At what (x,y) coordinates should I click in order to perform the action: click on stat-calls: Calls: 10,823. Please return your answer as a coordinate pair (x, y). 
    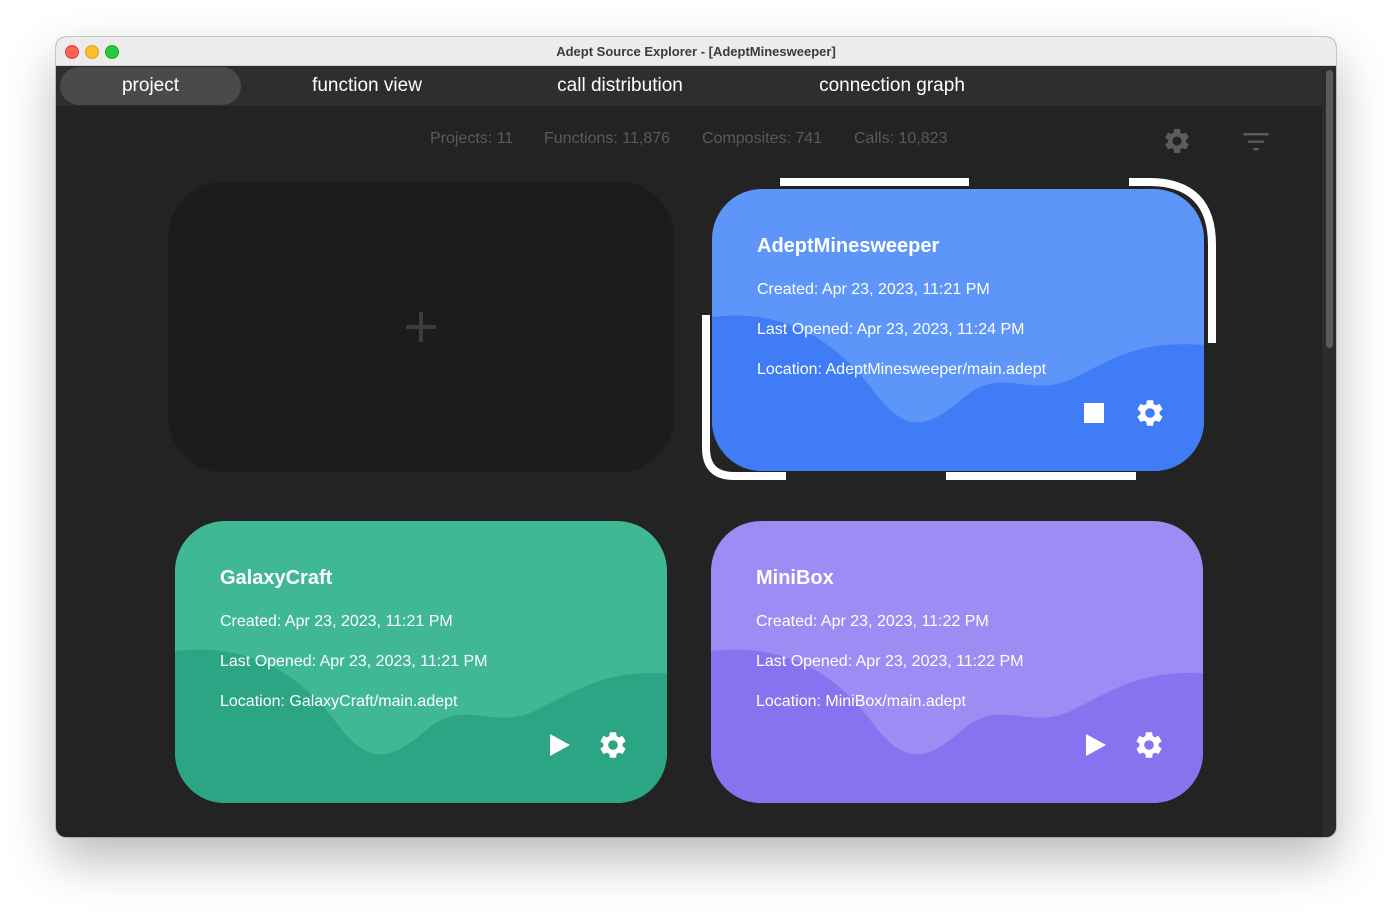
    Looking at the image, I should click on (901, 138).